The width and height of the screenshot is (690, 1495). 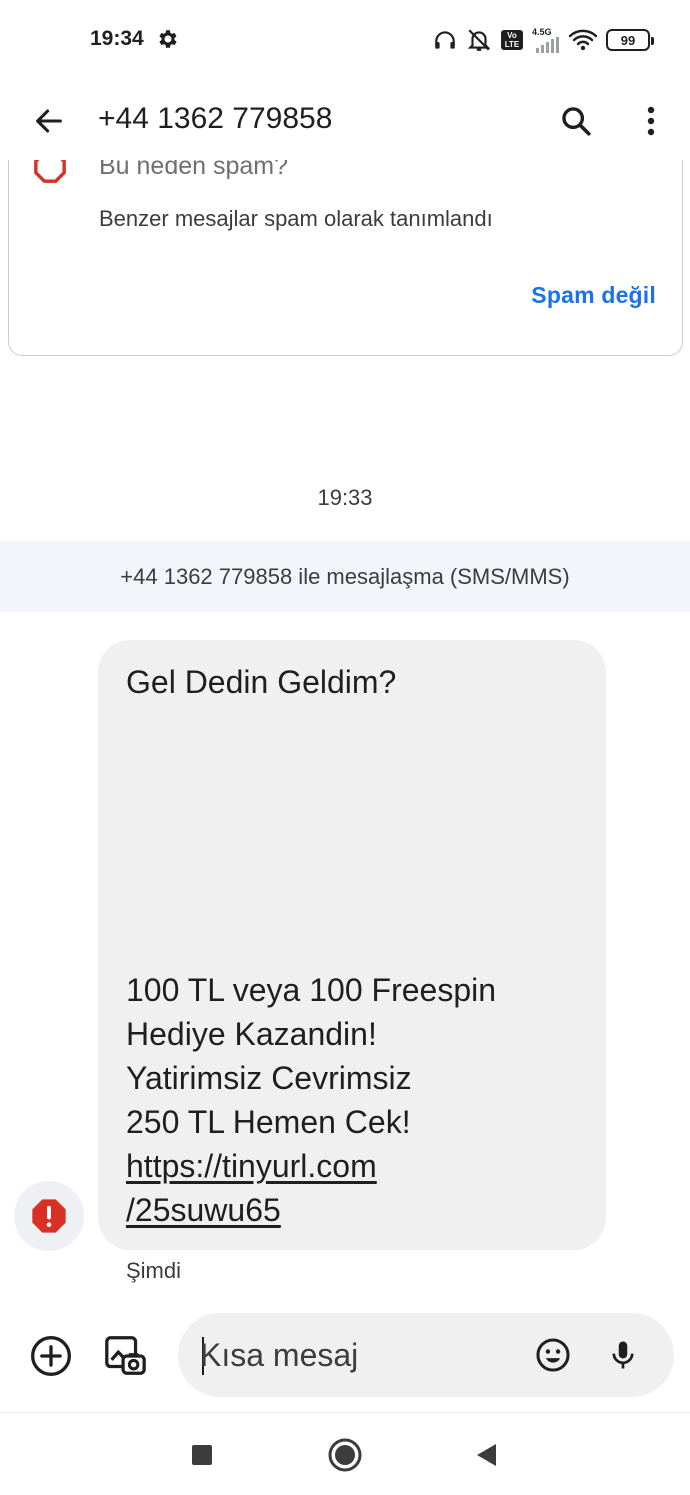 I want to click on battery-level: 99, so click(x=628, y=40).